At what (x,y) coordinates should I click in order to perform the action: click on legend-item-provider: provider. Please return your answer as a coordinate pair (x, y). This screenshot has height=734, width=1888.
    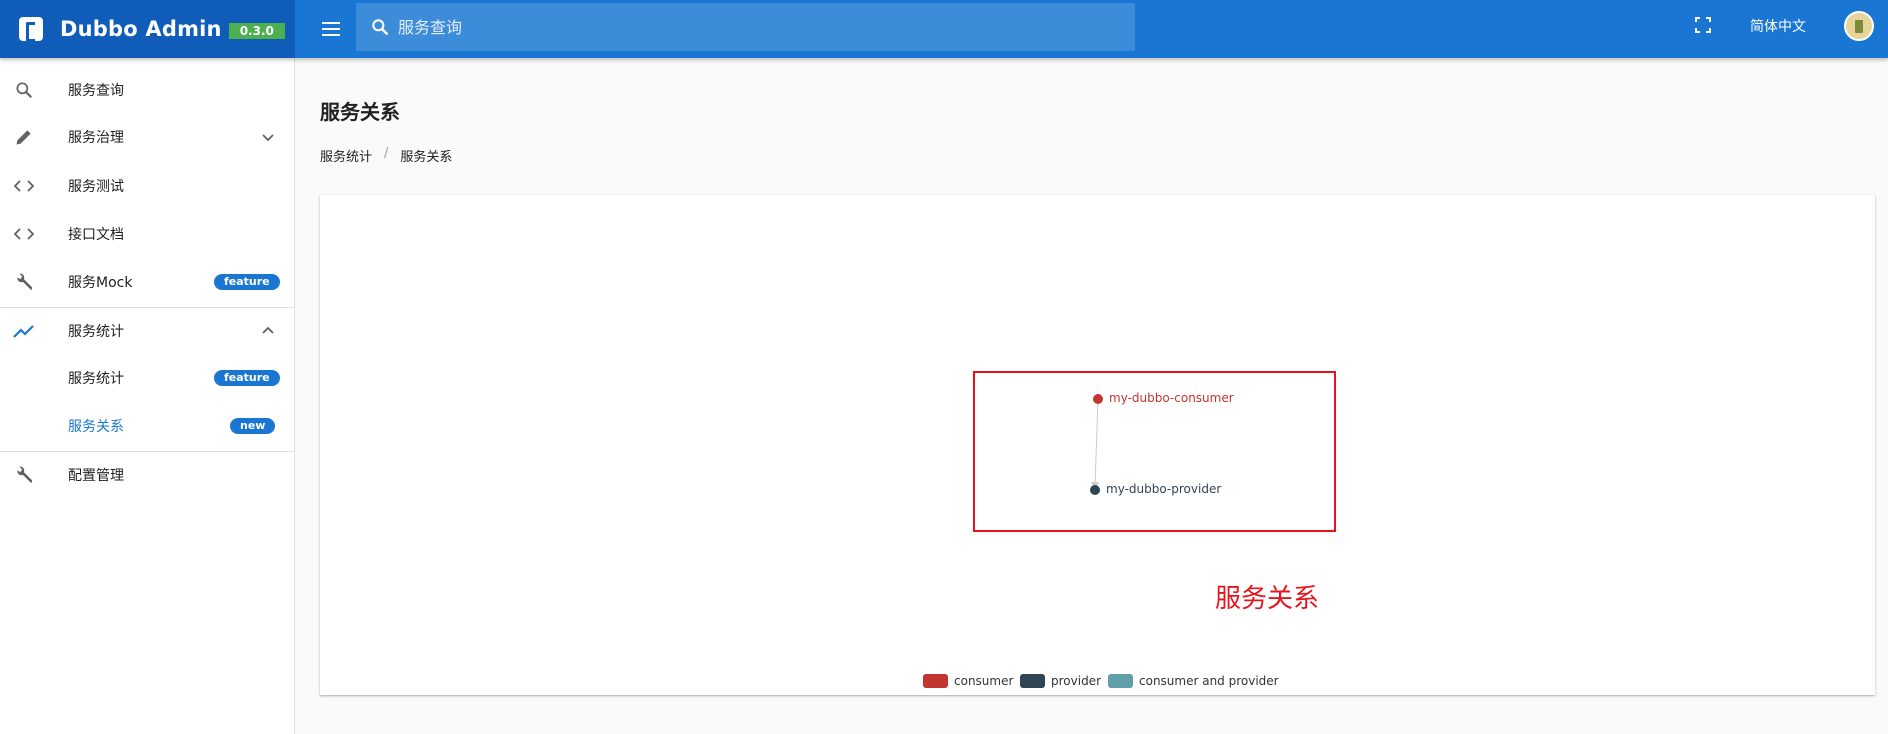
    Looking at the image, I should click on (1060, 681).